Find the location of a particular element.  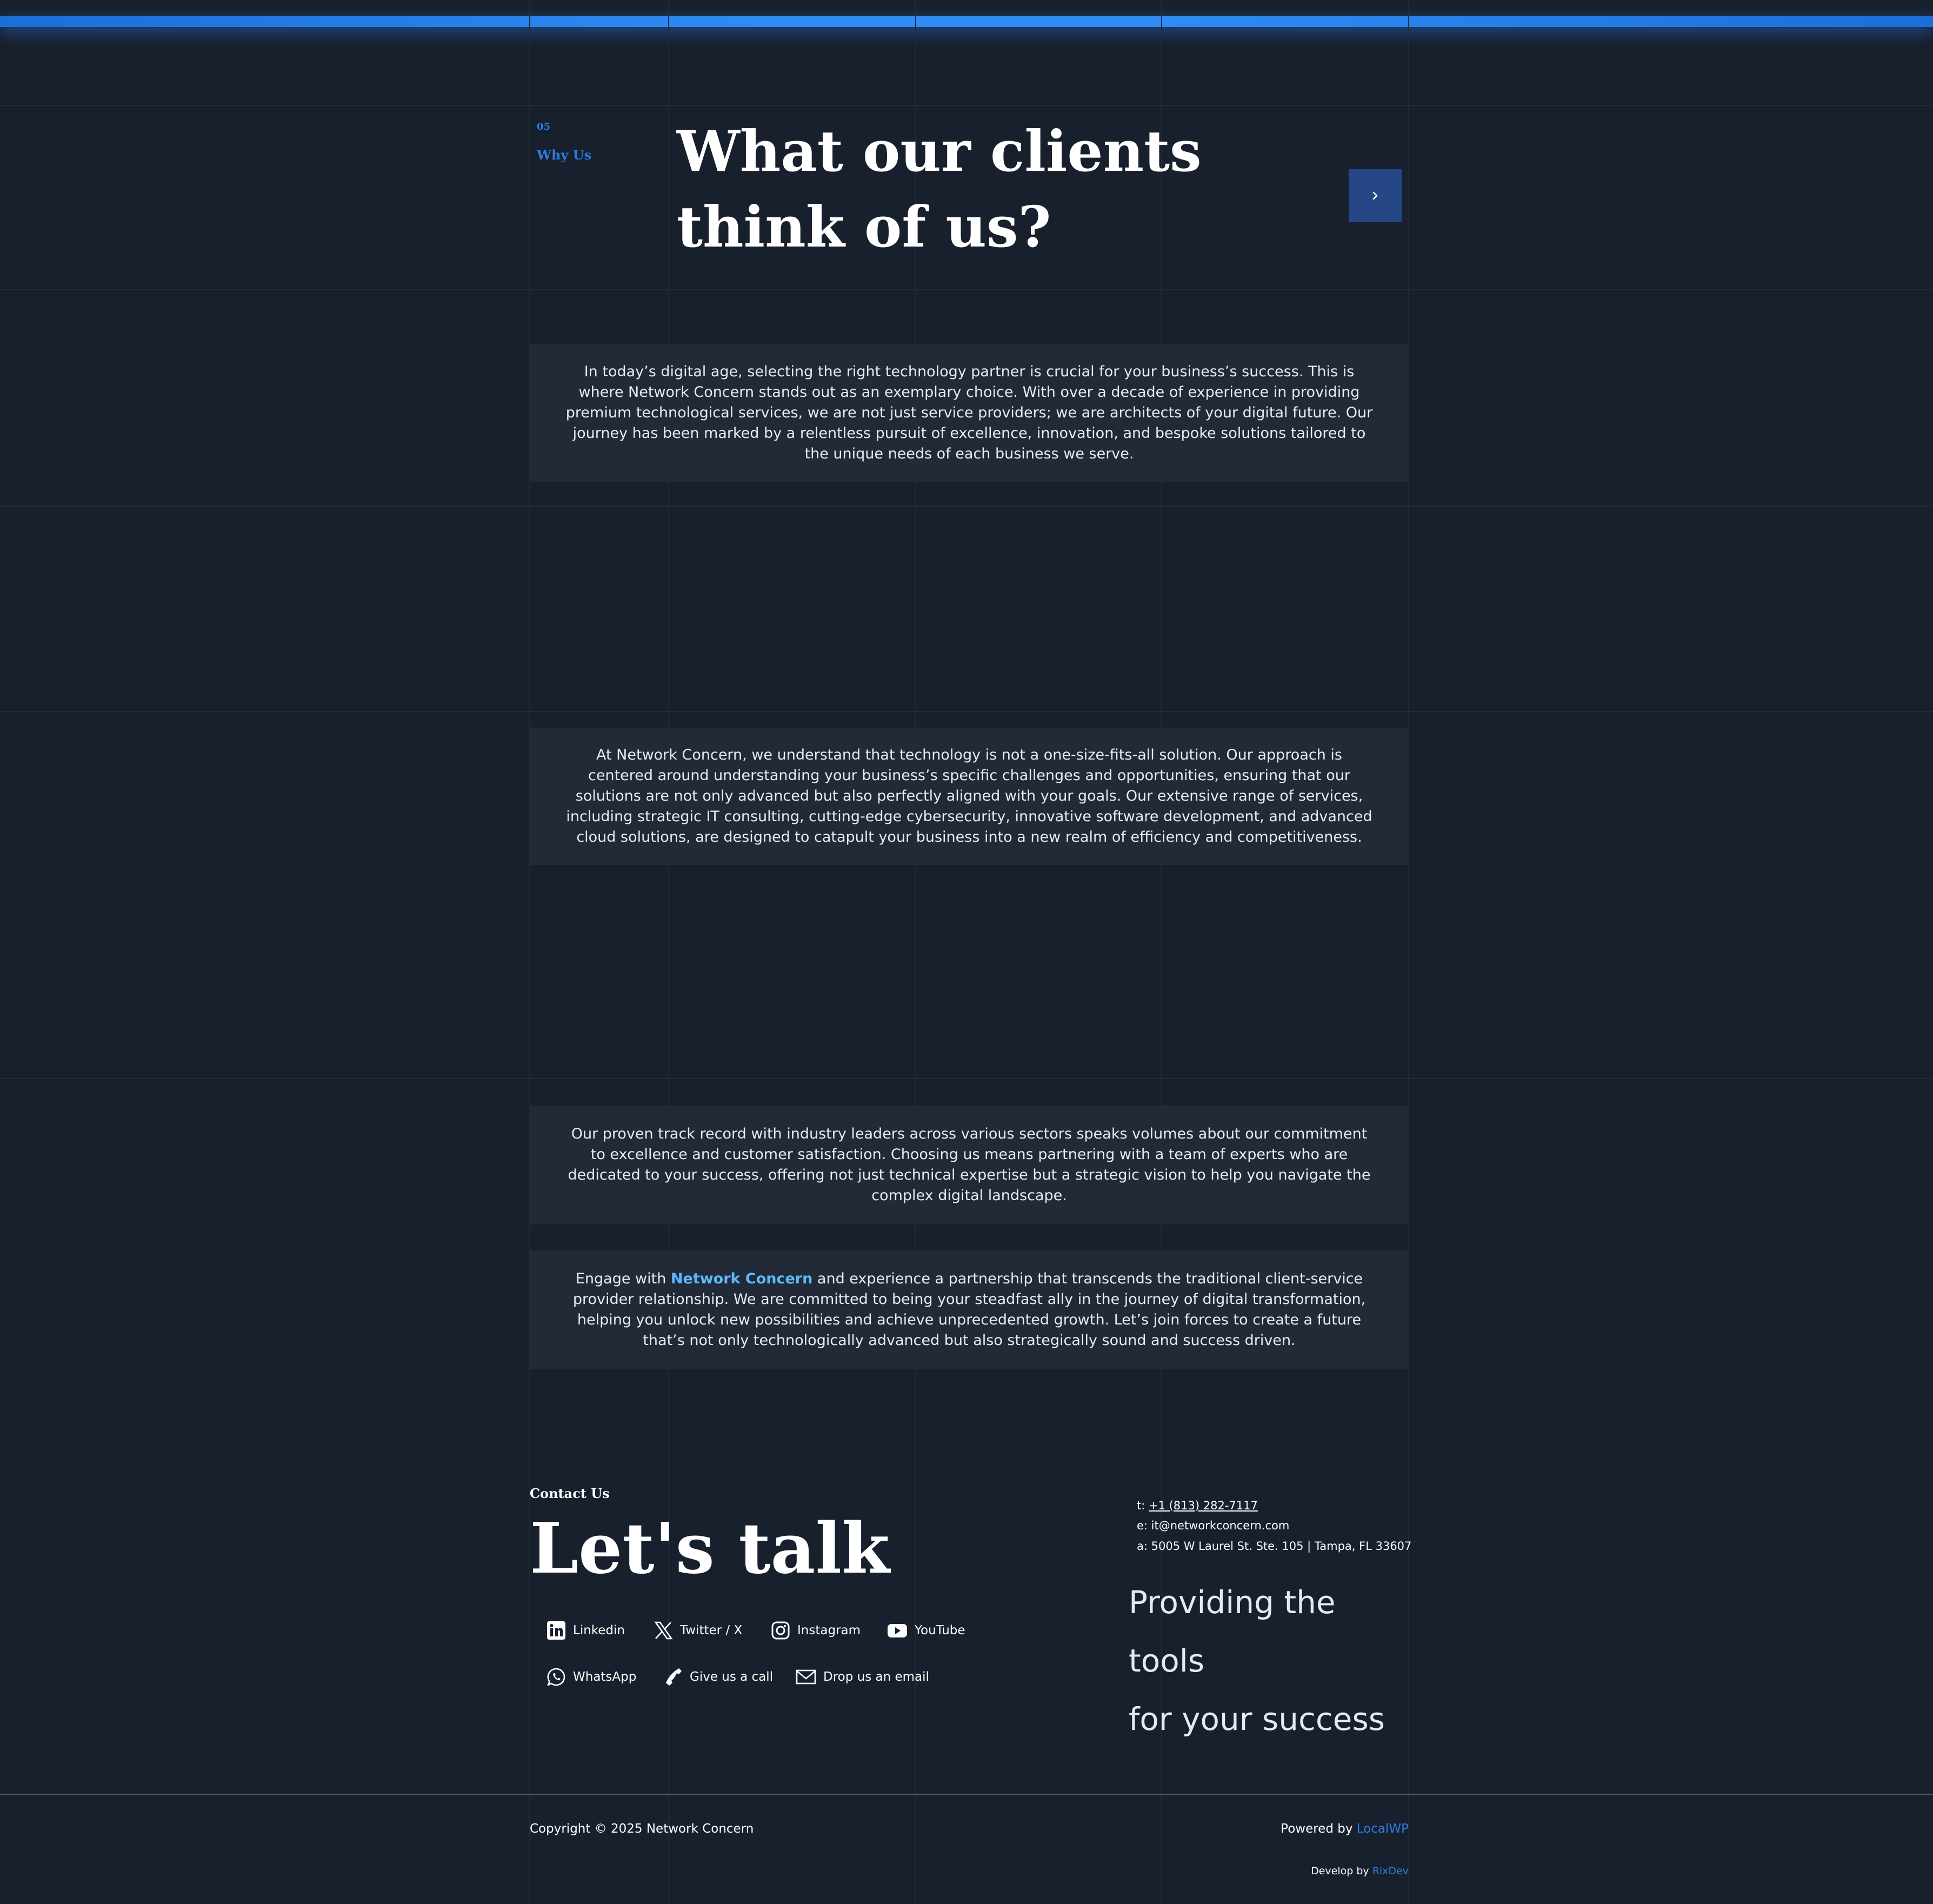

page-title-line-1: What our clients is located at coordinates (939, 151).